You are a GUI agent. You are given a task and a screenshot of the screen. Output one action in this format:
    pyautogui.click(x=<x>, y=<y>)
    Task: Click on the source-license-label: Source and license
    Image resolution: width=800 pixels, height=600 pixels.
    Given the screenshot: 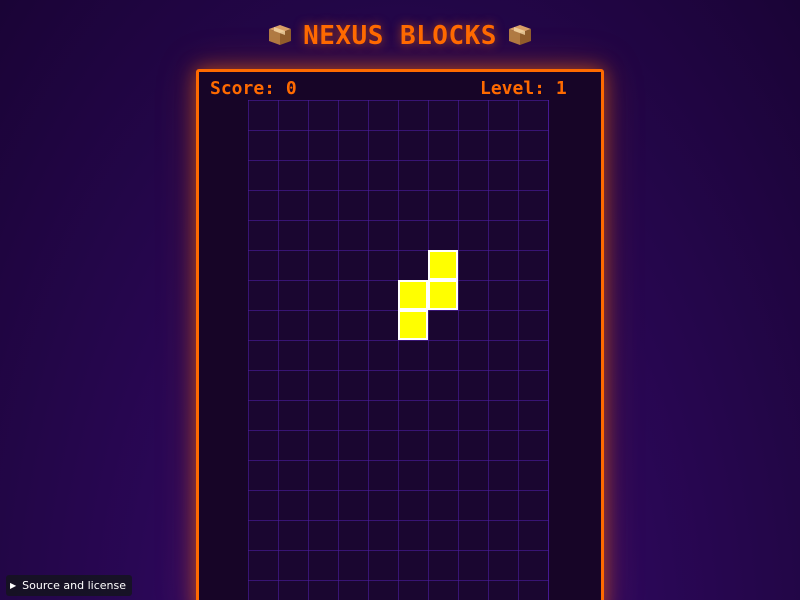 What is the action you would take?
    pyautogui.click(x=74, y=585)
    